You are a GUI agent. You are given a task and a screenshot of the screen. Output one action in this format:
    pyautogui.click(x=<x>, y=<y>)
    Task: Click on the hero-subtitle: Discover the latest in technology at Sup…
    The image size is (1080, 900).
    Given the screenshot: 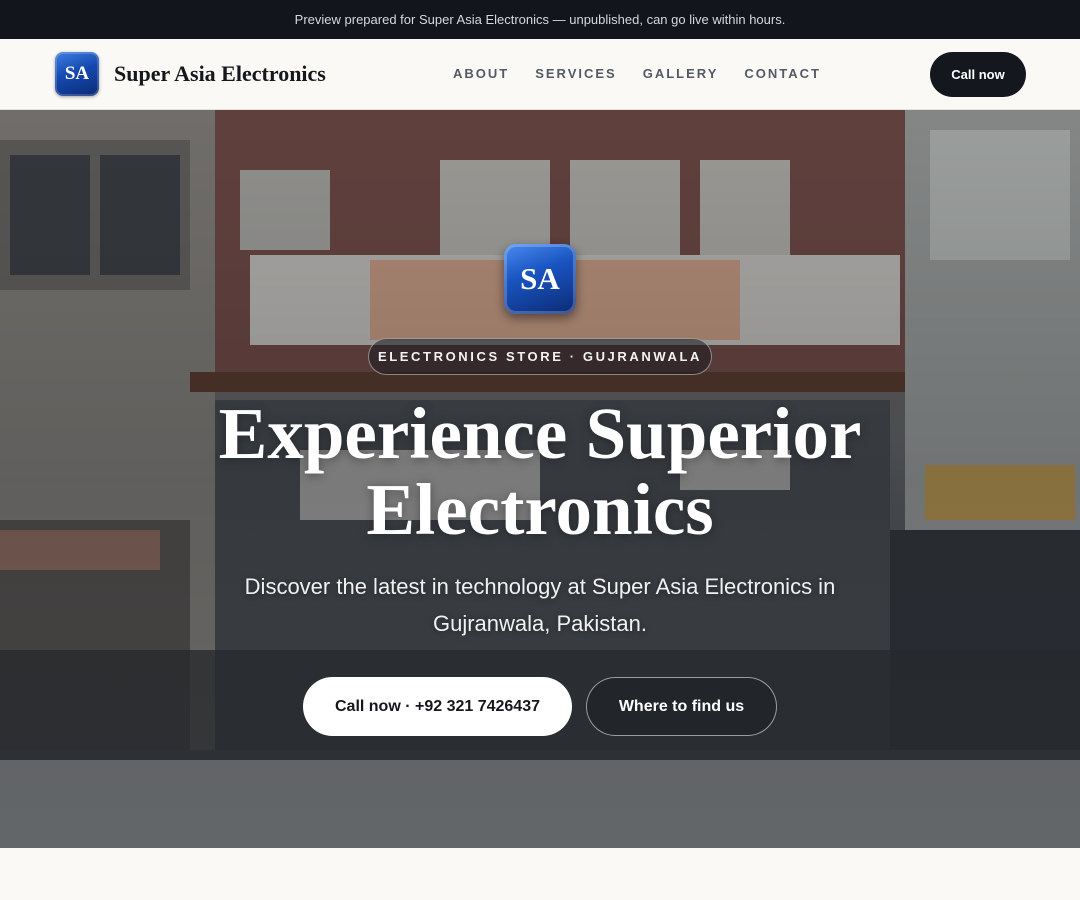 What is the action you would take?
    pyautogui.click(x=540, y=605)
    